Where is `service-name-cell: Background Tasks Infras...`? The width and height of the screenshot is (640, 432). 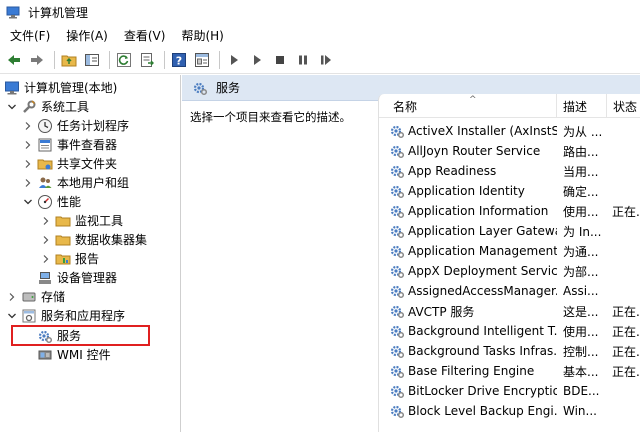 service-name-cell: Background Tasks Infras... is located at coordinates (473, 351).